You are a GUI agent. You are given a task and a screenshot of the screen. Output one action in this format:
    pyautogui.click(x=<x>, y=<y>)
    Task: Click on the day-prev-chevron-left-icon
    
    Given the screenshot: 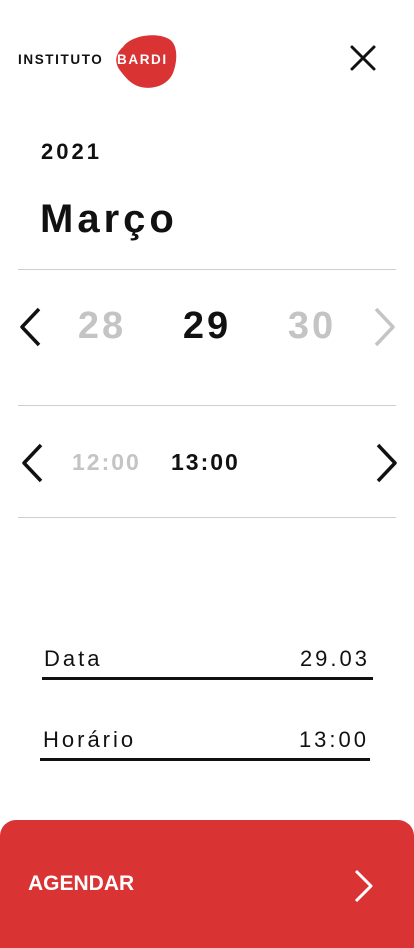 What is the action you would take?
    pyautogui.click(x=30, y=327)
    